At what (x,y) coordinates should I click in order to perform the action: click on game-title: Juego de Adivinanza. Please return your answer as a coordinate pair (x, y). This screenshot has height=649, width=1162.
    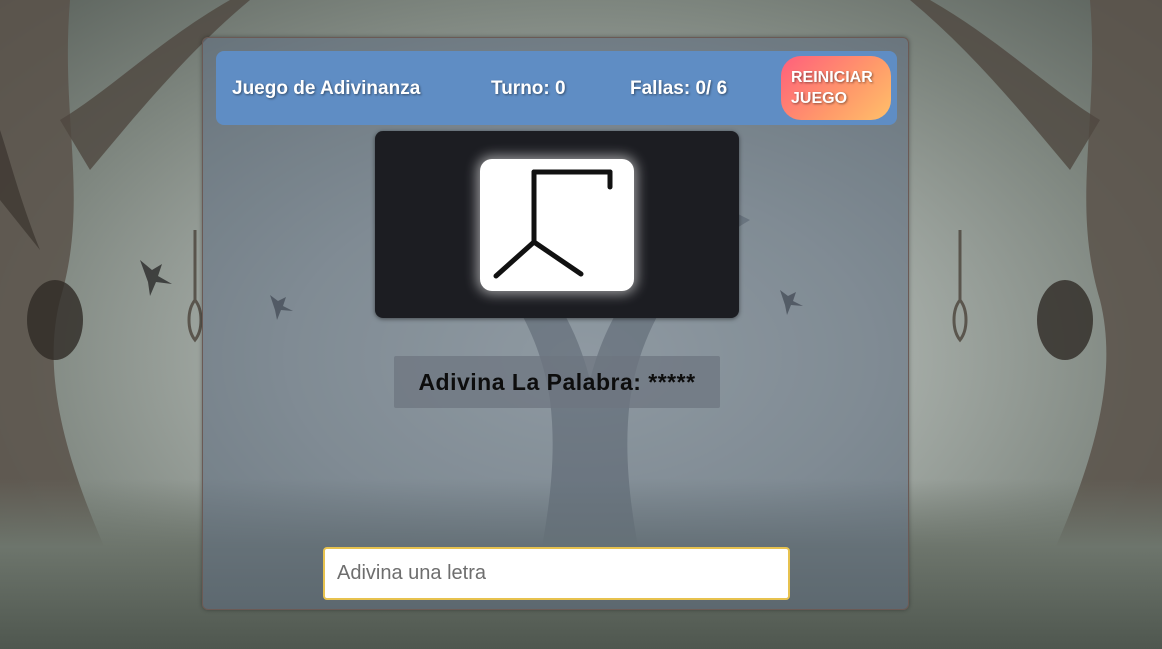
    Looking at the image, I should click on (326, 88).